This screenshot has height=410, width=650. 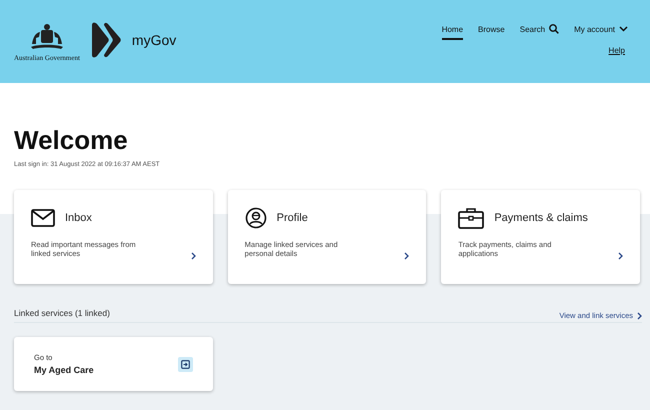 I want to click on card-title: Inbox, so click(x=78, y=218).